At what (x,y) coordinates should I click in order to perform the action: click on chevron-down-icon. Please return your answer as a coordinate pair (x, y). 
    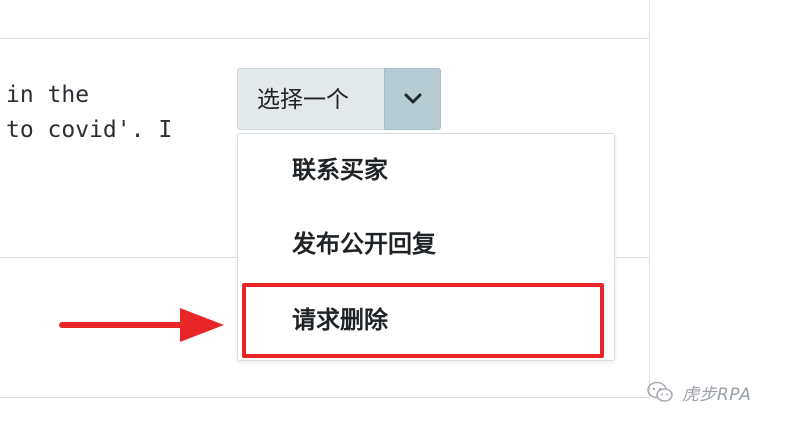
    Looking at the image, I should click on (412, 98).